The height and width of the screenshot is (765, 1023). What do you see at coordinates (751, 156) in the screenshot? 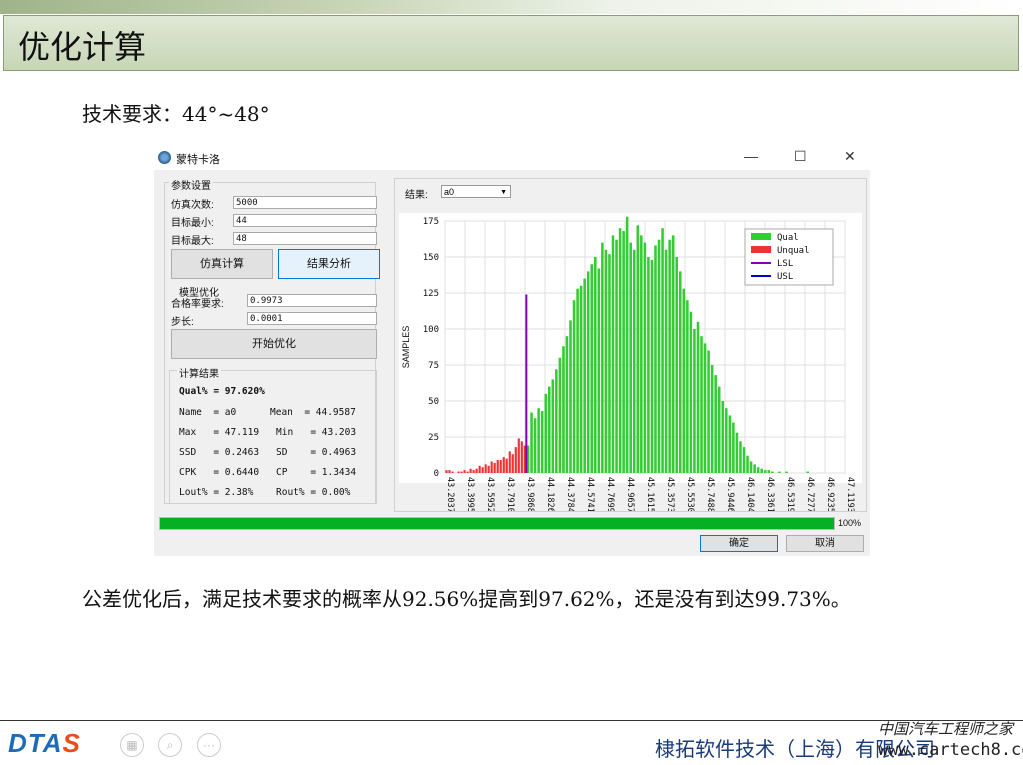
I see `minimize-button: —` at bounding box center [751, 156].